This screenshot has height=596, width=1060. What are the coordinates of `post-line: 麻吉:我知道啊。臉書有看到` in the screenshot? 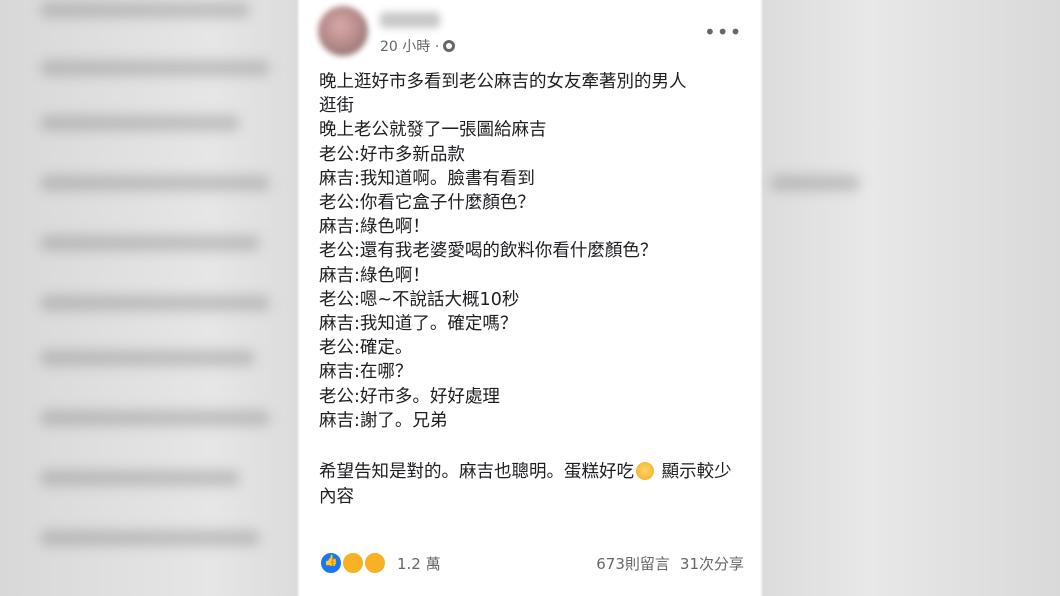 It's located at (427, 178).